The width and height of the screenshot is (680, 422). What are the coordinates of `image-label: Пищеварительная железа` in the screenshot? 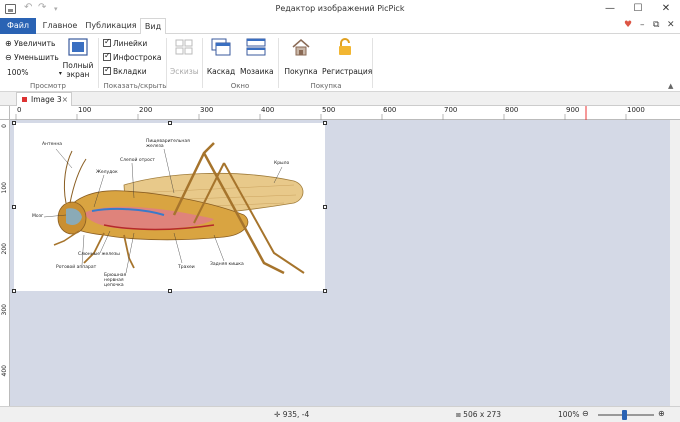 It's located at (168, 144).